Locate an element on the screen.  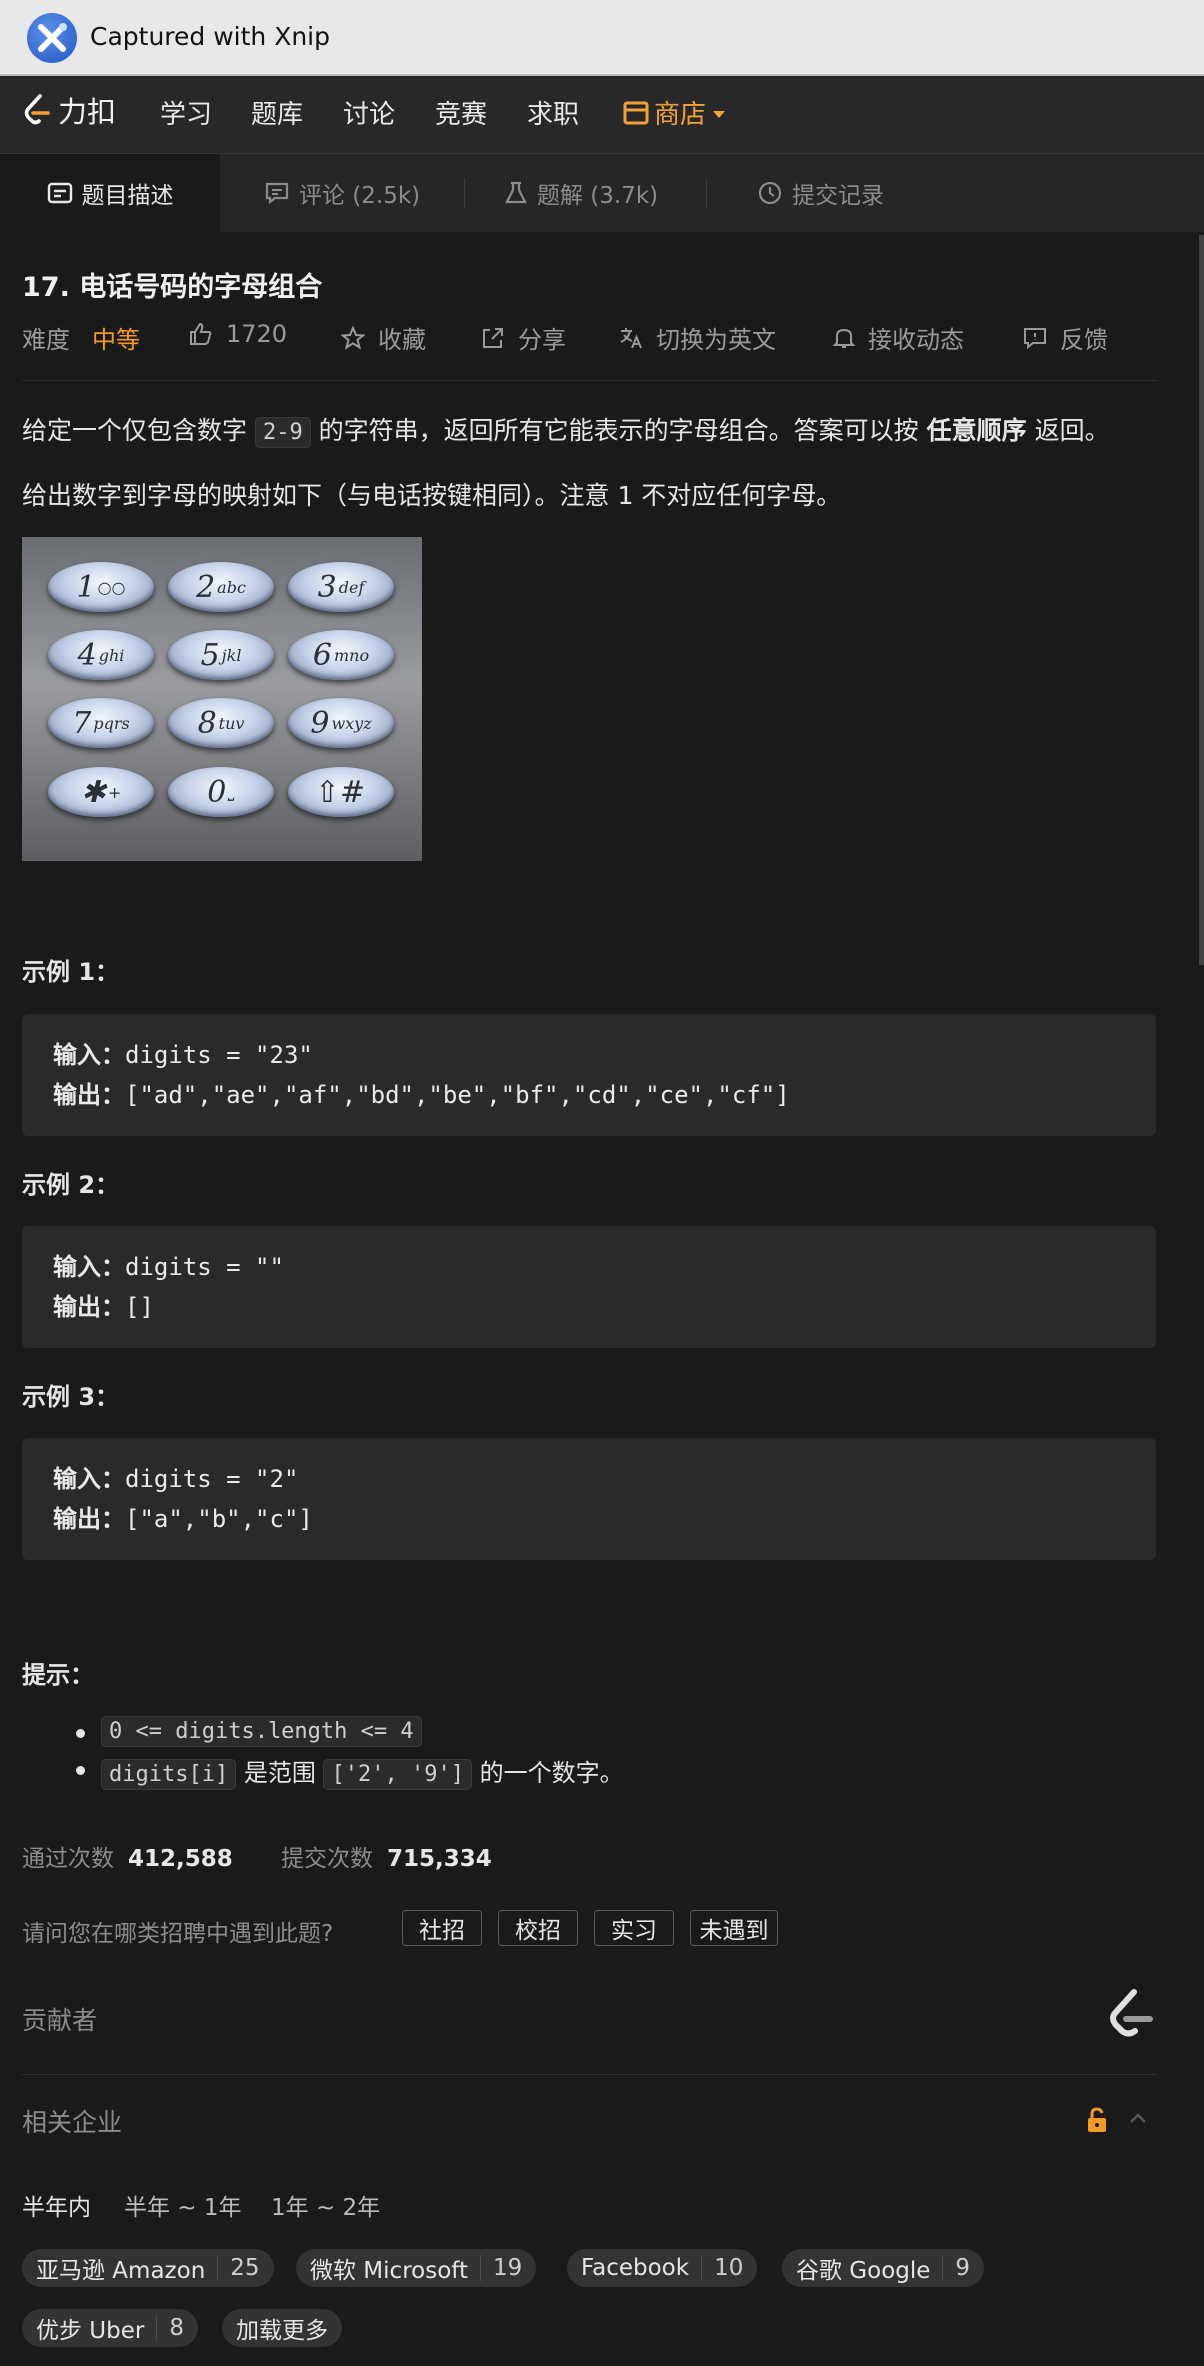
chevron-down-icon is located at coordinates (719, 114).